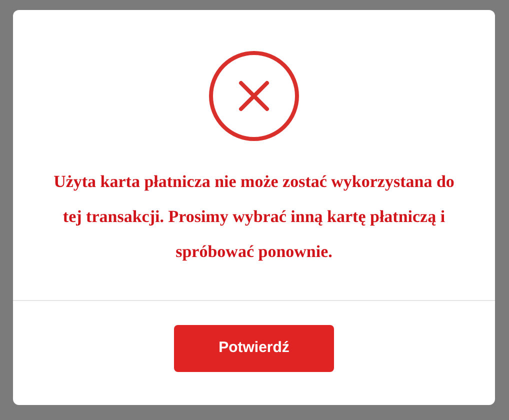 This screenshot has width=509, height=420. Describe the element at coordinates (254, 96) in the screenshot. I see `error-icon` at that location.